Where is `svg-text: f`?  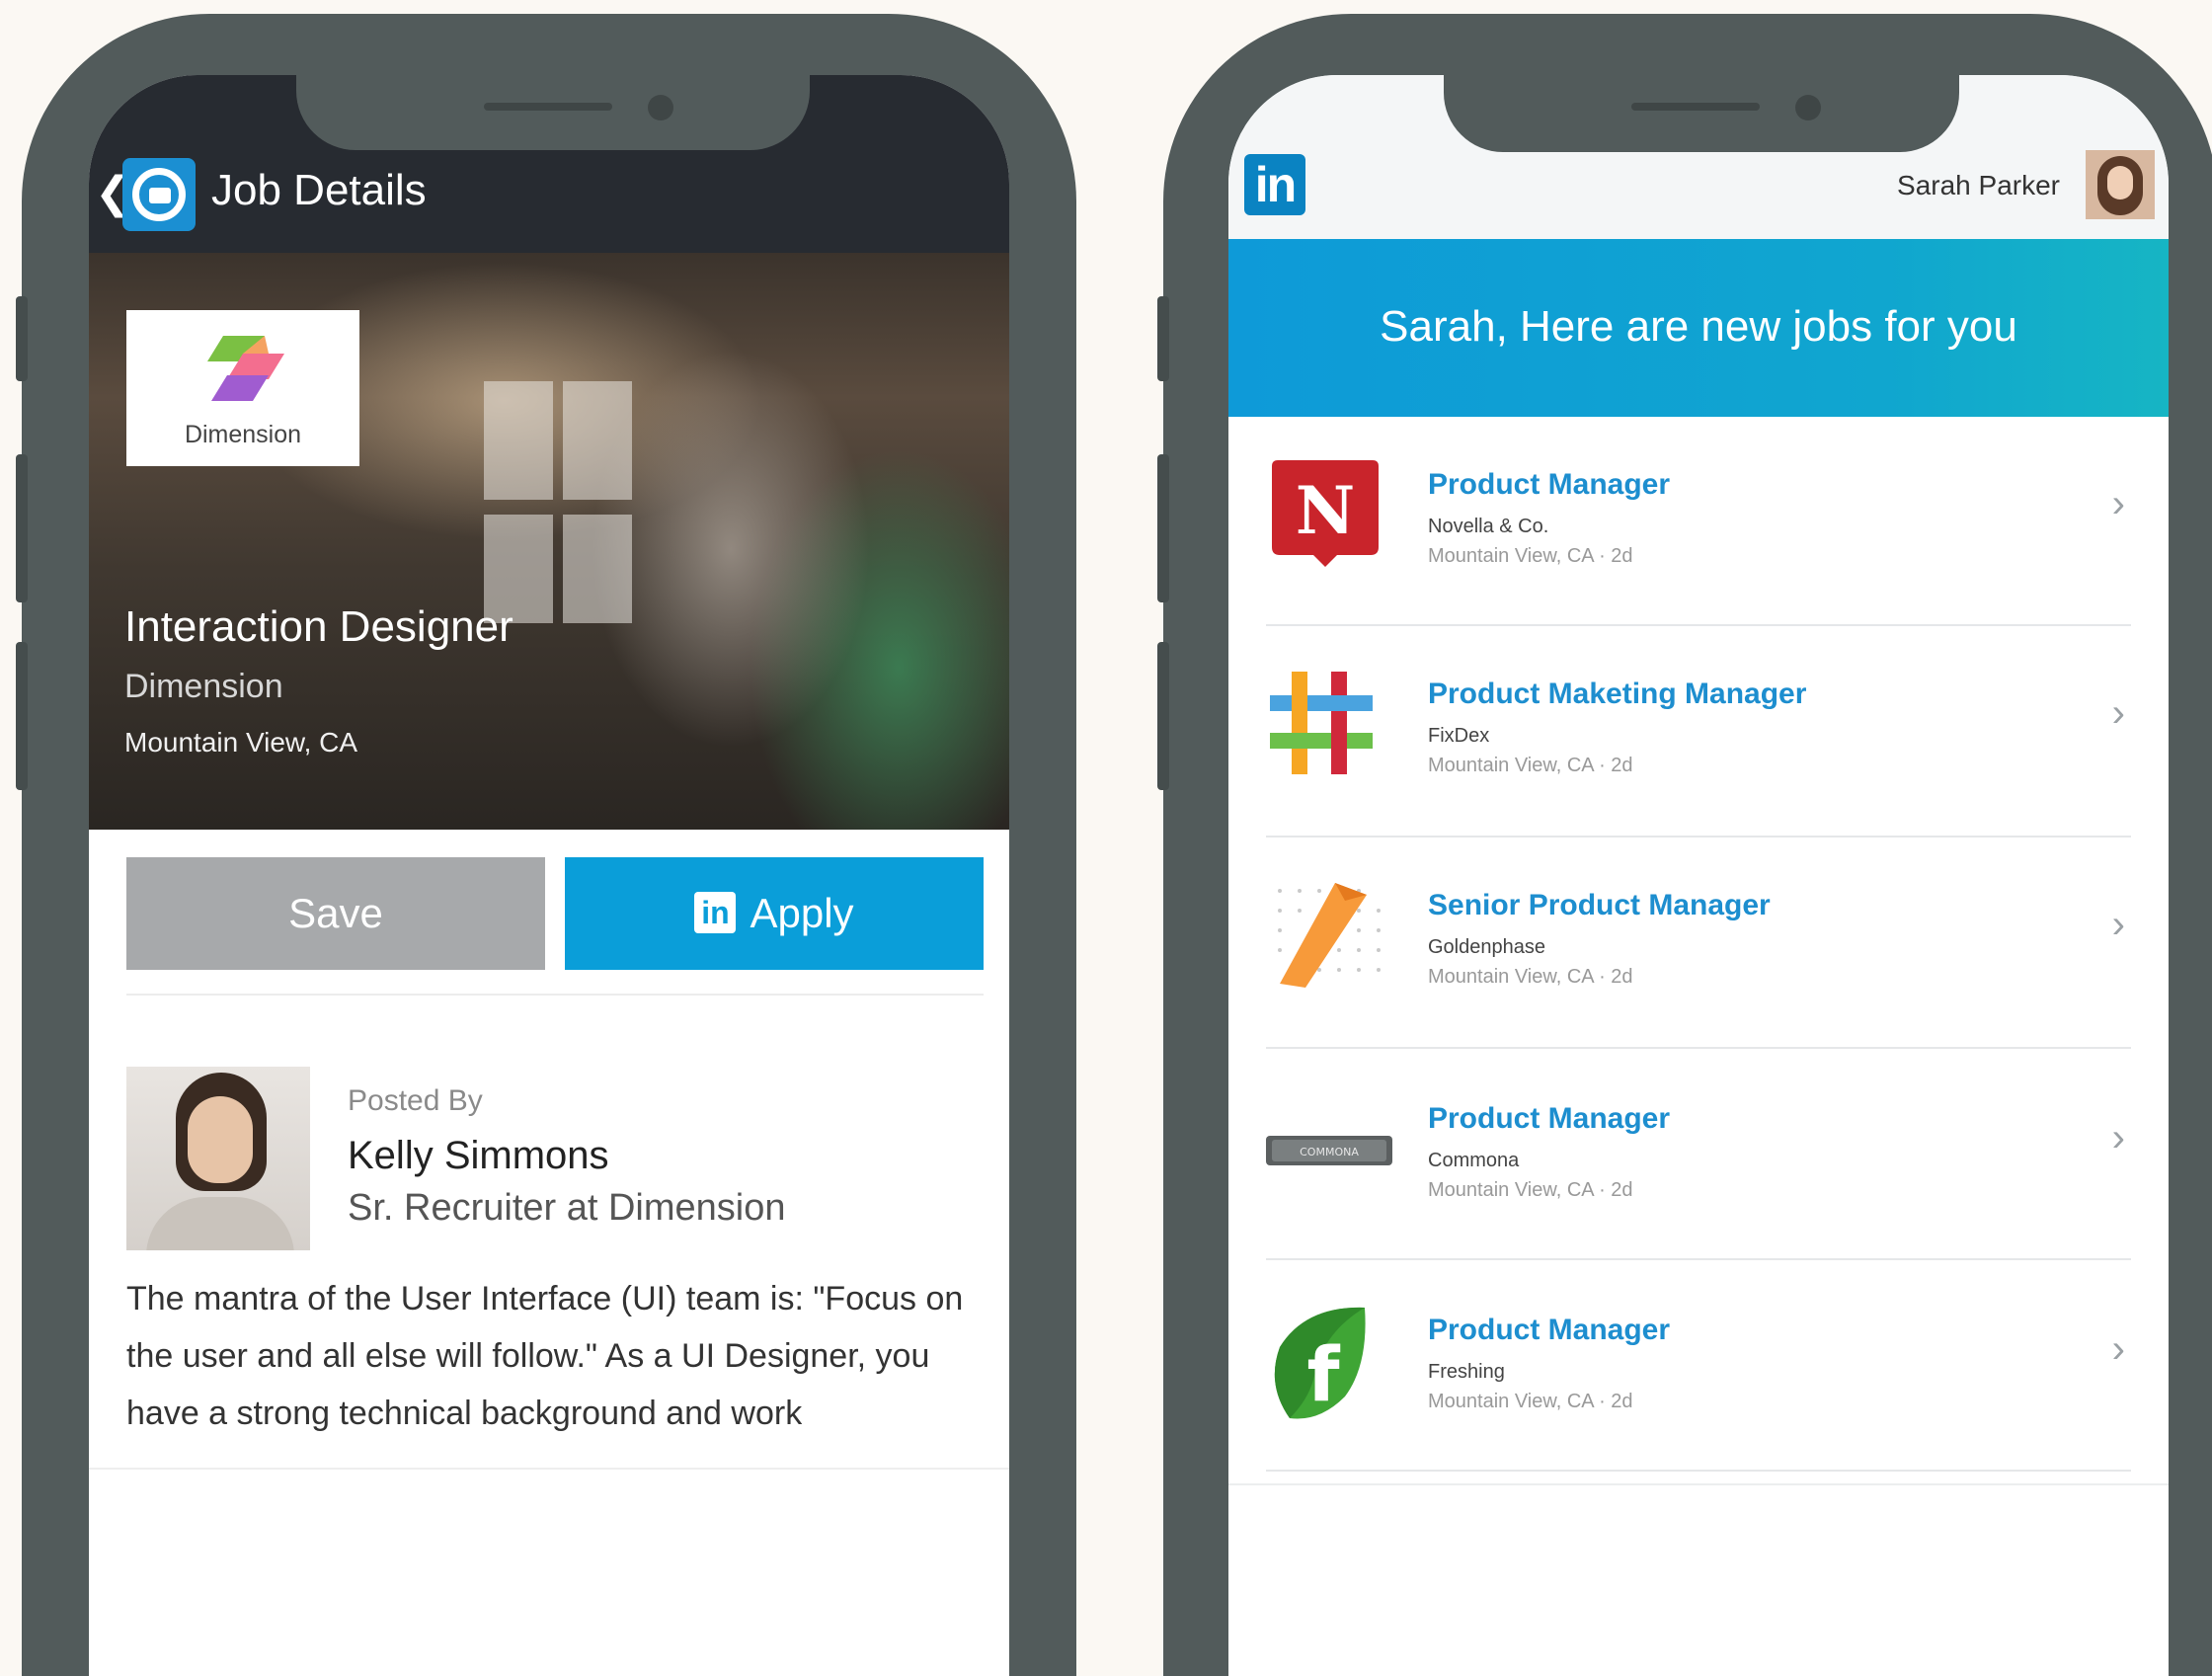 svg-text: f is located at coordinates (1323, 1374).